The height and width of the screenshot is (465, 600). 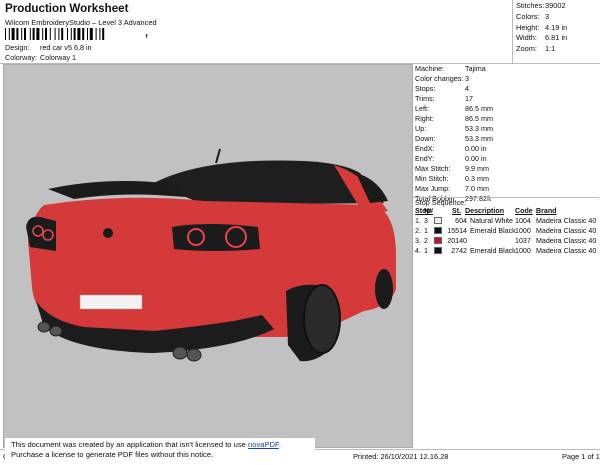 What do you see at coordinates (523, 221) in the screenshot?
I see `cell-code: 1004` at bounding box center [523, 221].